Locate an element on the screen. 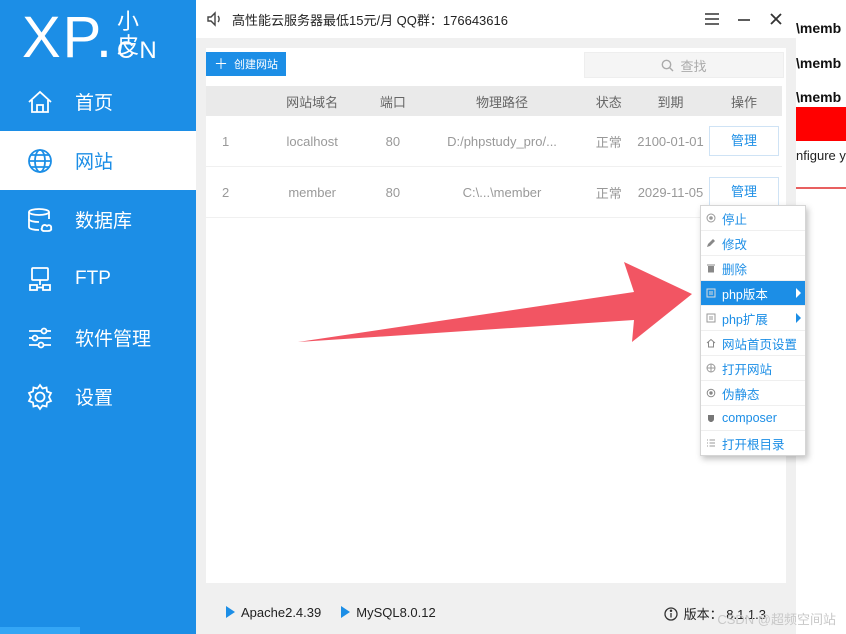  domain-cell: localhost is located at coordinates (312, 141).